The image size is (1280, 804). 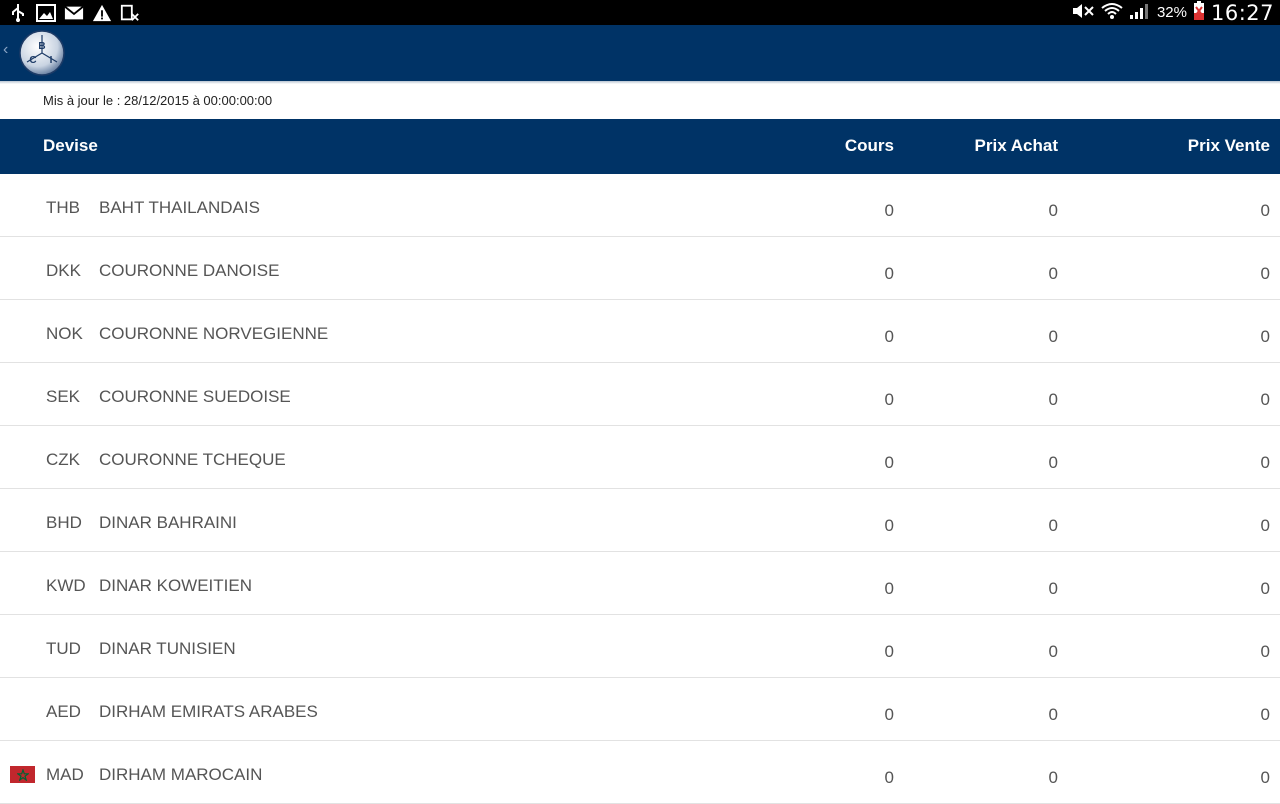 What do you see at coordinates (208, 711) in the screenshot?
I see `currency-name: DIRHAM EMIRATS ARABES` at bounding box center [208, 711].